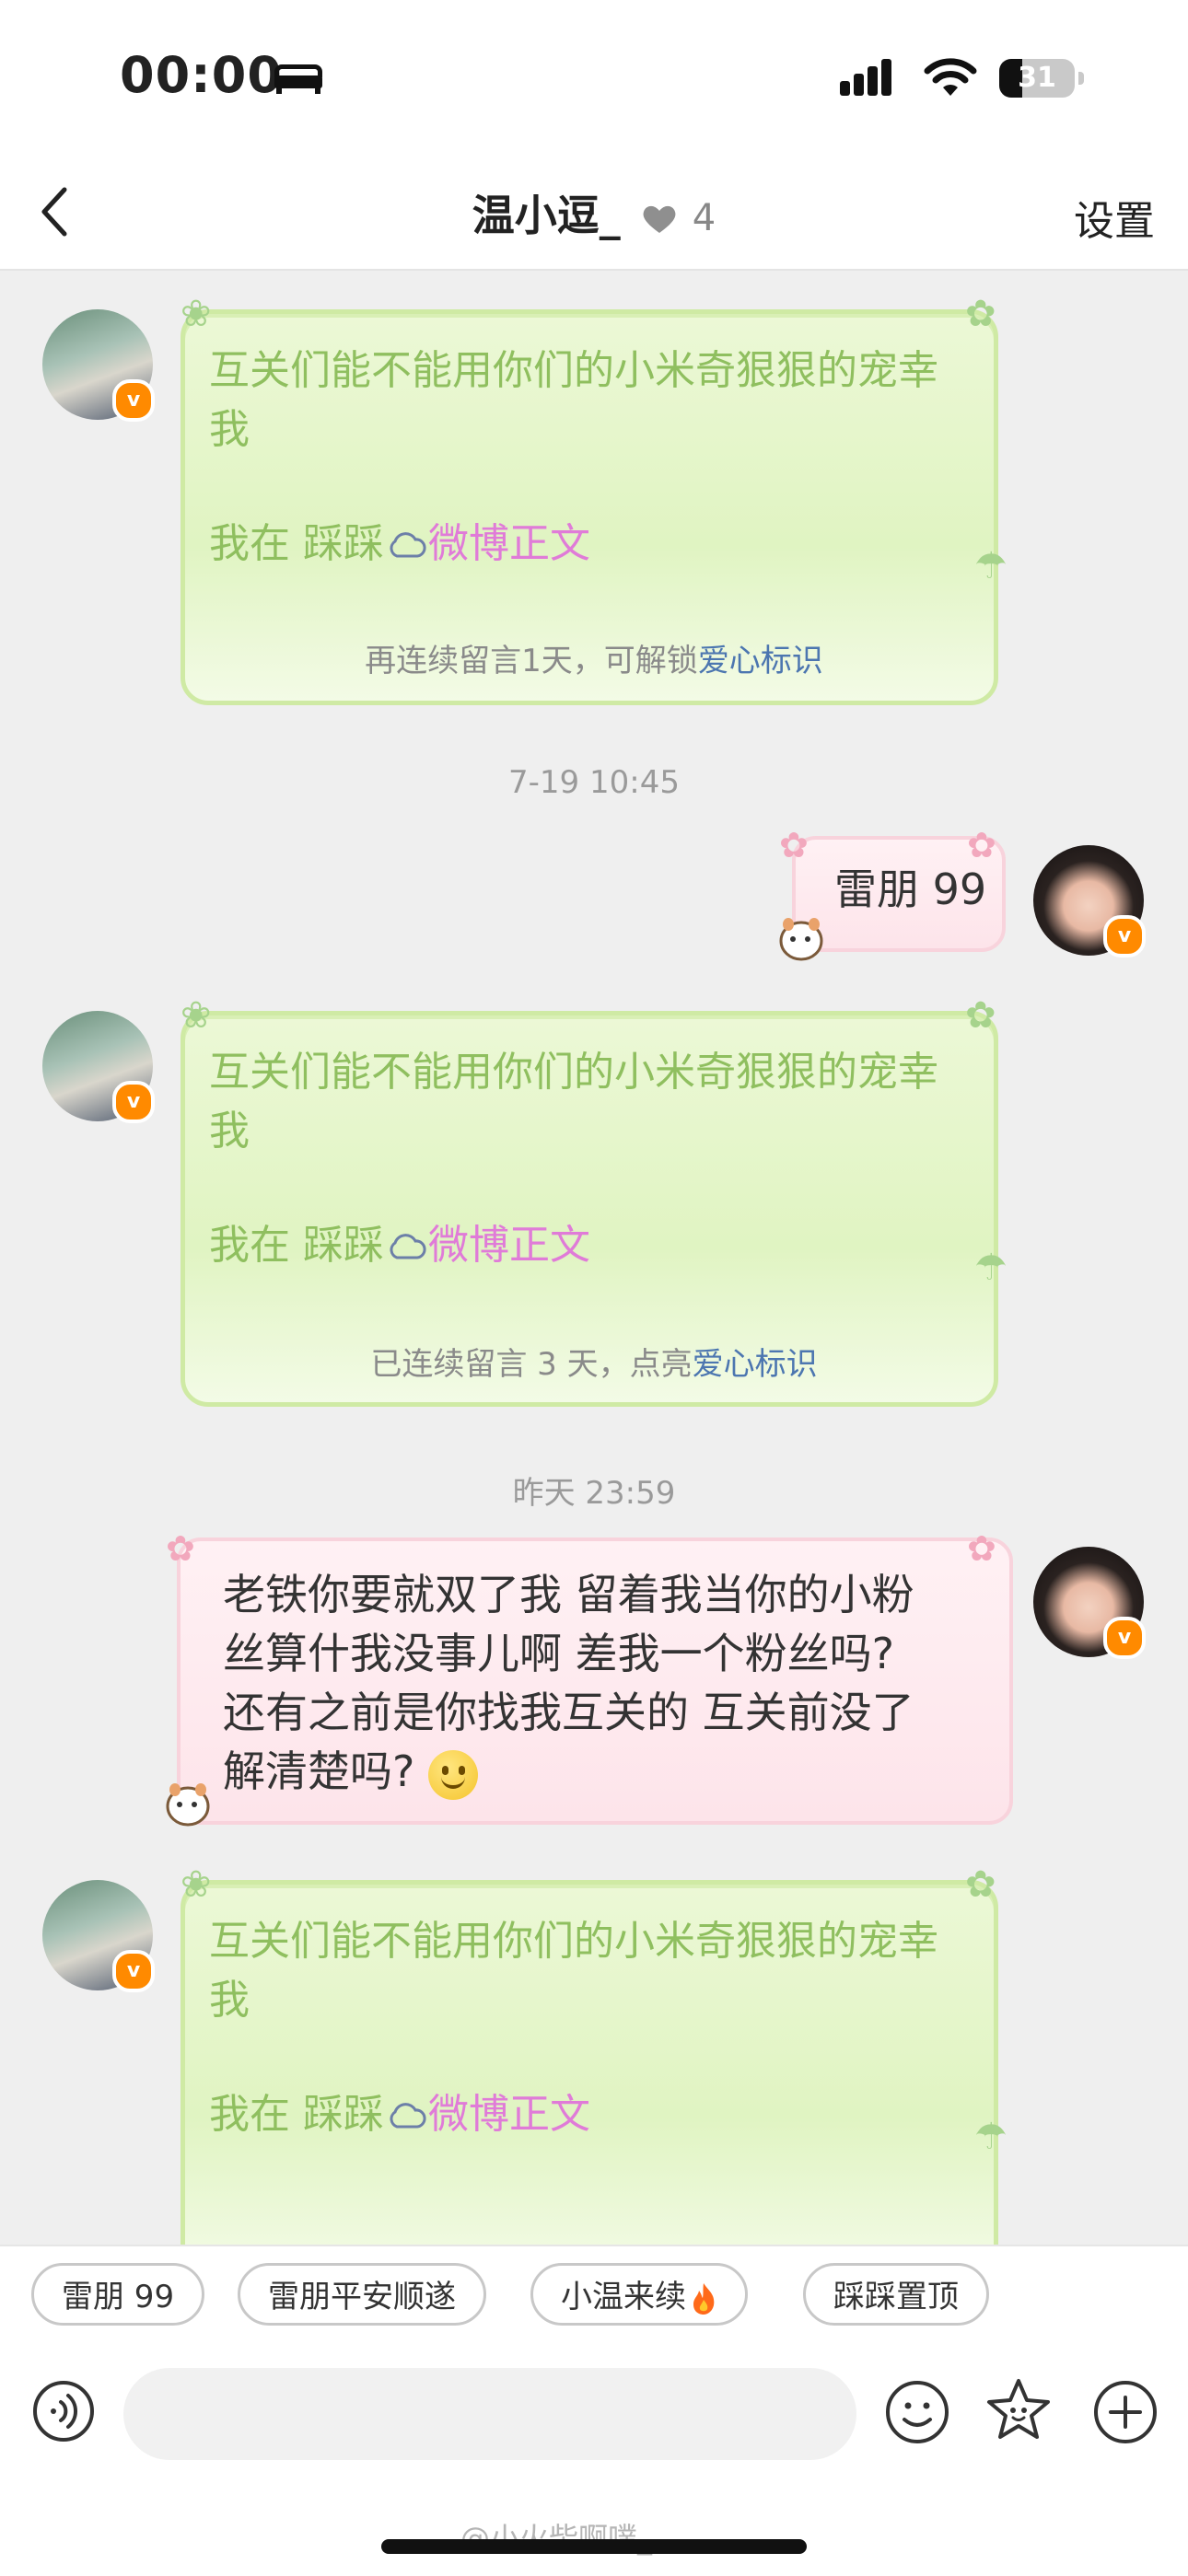  What do you see at coordinates (594, 782) in the screenshot?
I see `timestamp: 7-19 10:45` at bounding box center [594, 782].